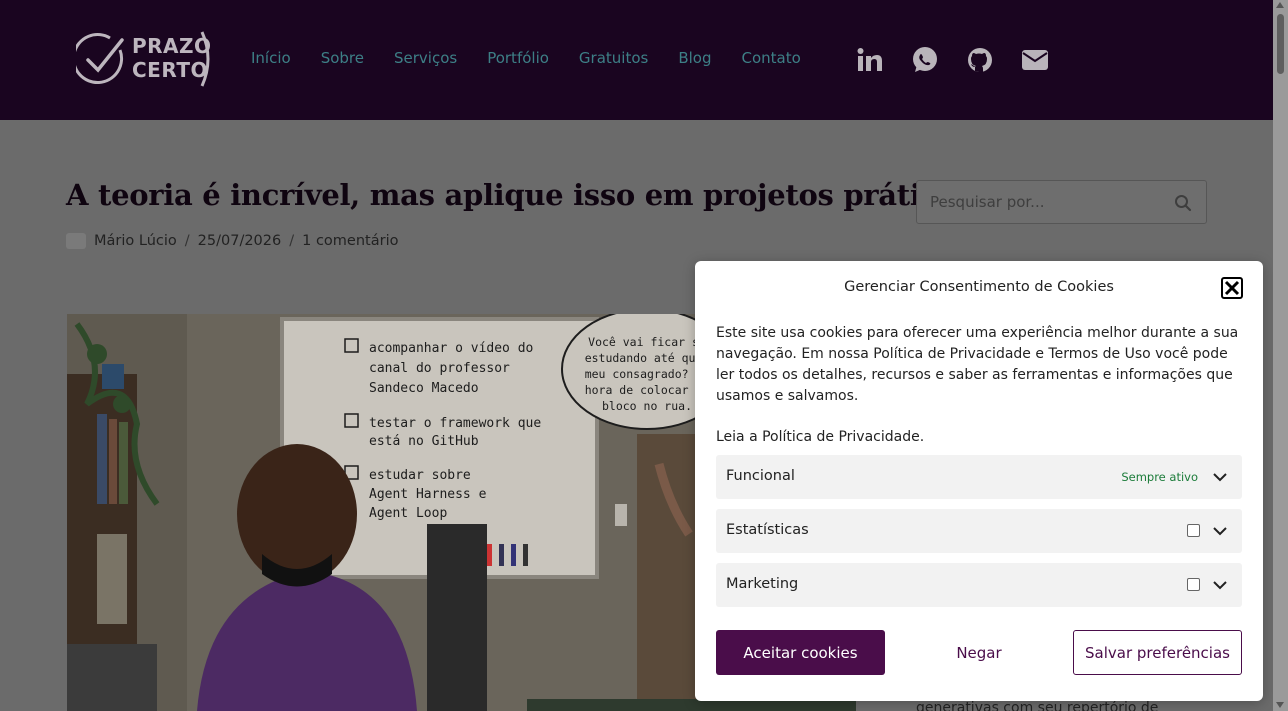  I want to click on sidebar-text: generativas com seu repertório de, so click(1037, 705).